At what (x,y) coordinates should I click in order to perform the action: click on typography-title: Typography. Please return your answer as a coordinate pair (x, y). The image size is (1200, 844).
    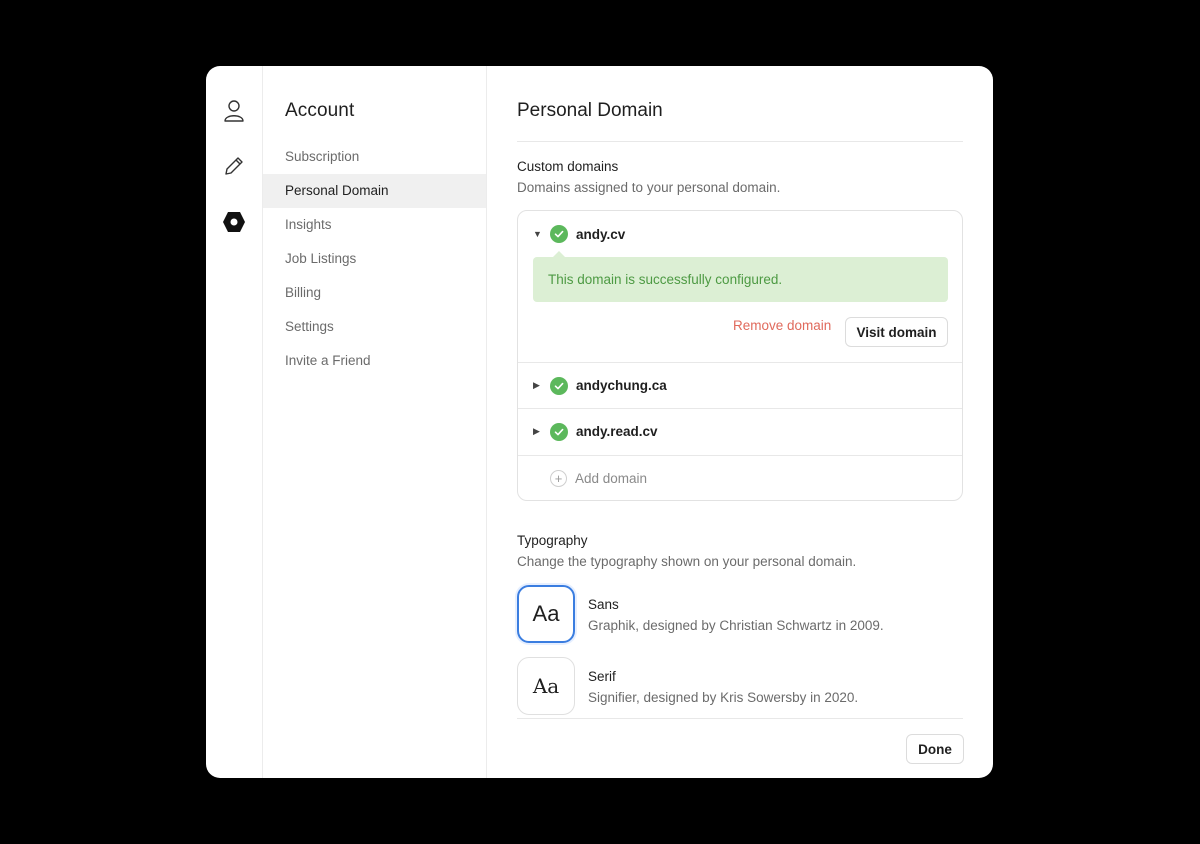
    Looking at the image, I should click on (552, 540).